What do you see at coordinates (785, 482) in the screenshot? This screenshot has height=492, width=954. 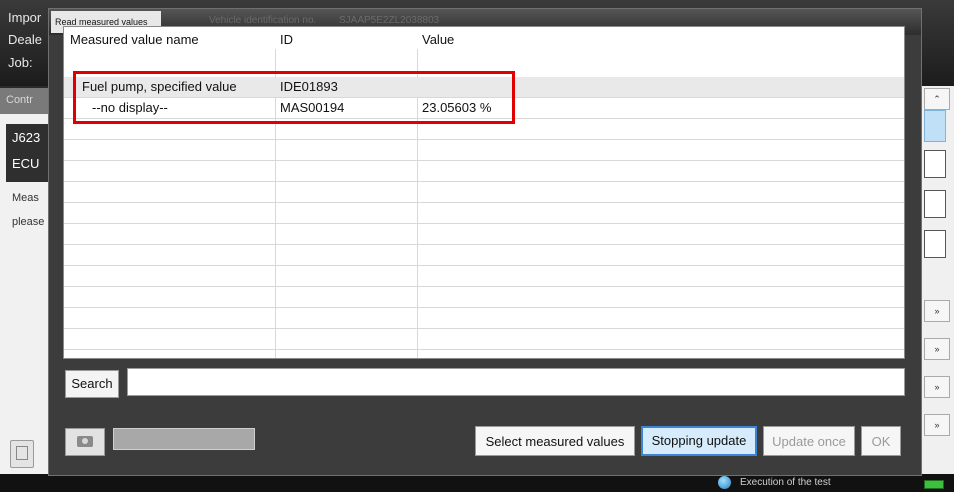 I see `status-text: Execution of the test` at bounding box center [785, 482].